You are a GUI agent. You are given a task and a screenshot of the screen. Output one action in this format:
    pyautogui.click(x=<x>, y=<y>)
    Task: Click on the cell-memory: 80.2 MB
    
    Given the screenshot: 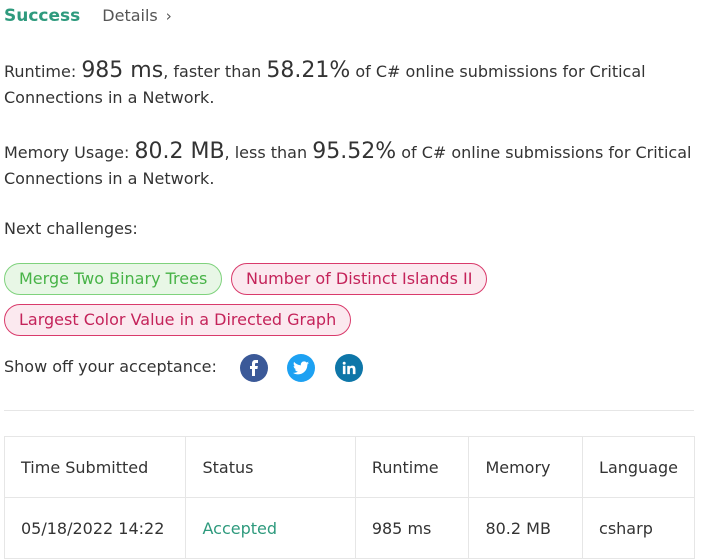 What is the action you would take?
    pyautogui.click(x=526, y=528)
    